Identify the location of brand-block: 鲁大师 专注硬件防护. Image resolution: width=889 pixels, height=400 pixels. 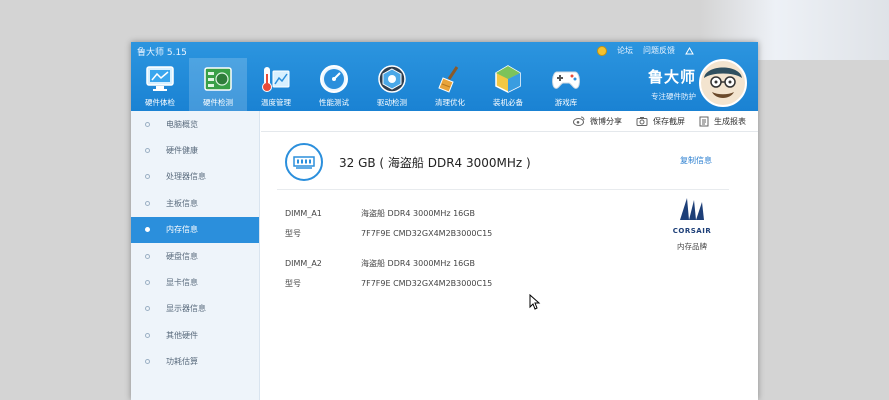
(672, 84).